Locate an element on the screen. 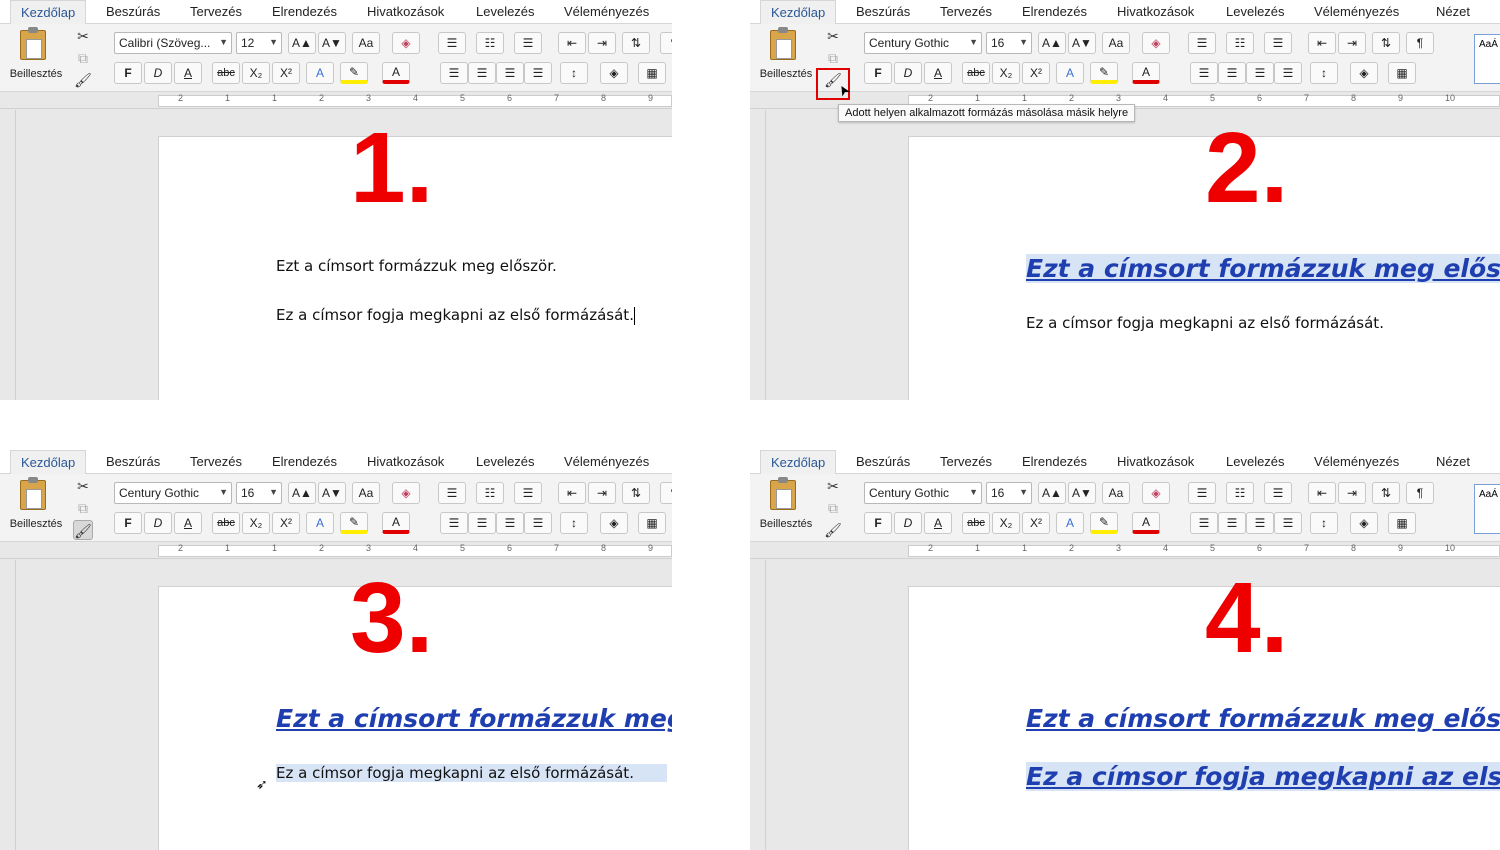  strikethrough-button: abc is located at coordinates (976, 523).